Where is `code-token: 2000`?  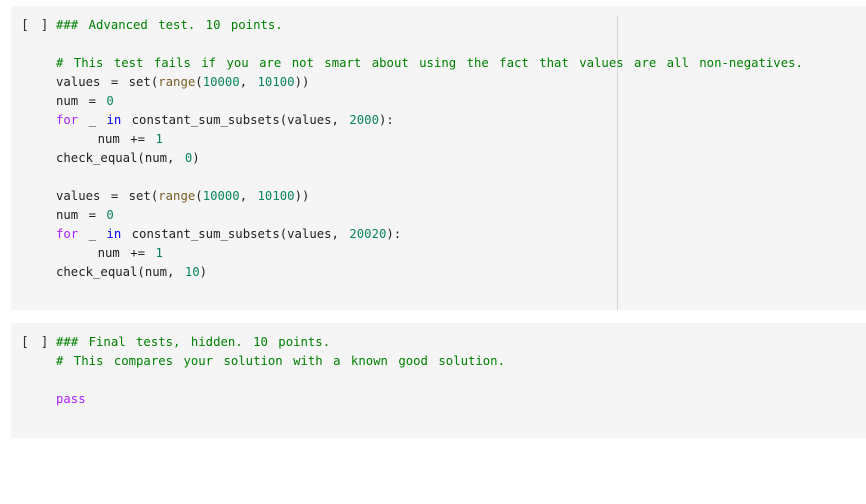 code-token: 2000 is located at coordinates (364, 120).